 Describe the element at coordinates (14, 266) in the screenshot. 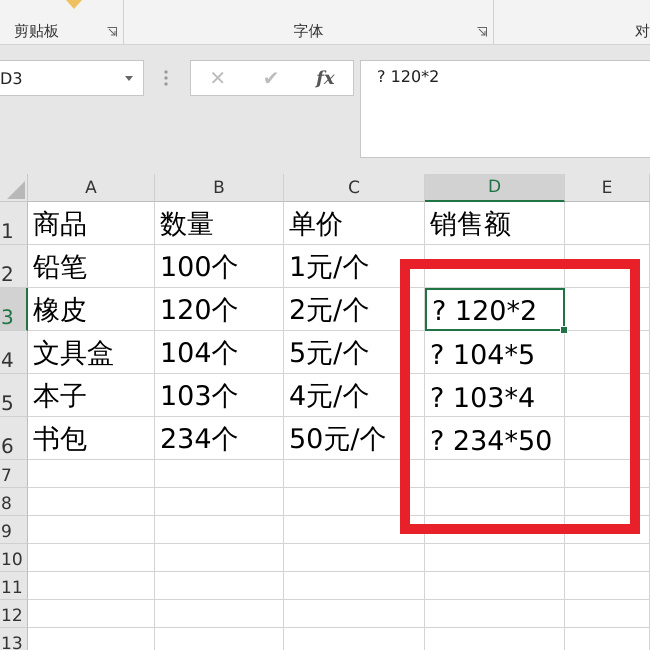

I see `row-header: 2` at that location.